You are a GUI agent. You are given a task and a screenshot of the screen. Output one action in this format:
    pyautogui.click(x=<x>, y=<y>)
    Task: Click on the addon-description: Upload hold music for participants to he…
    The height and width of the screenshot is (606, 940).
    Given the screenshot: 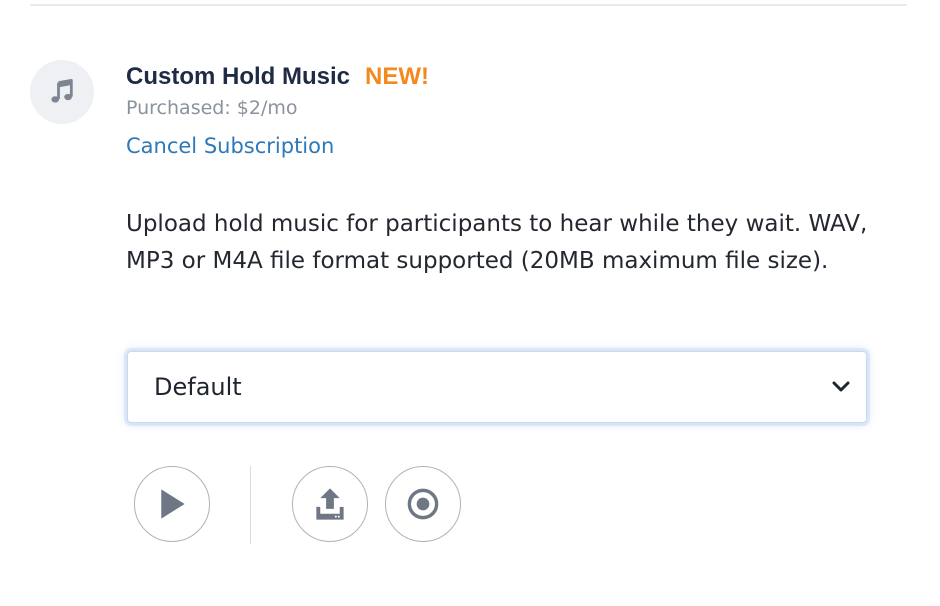 What is the action you would take?
    pyautogui.click(x=497, y=242)
    